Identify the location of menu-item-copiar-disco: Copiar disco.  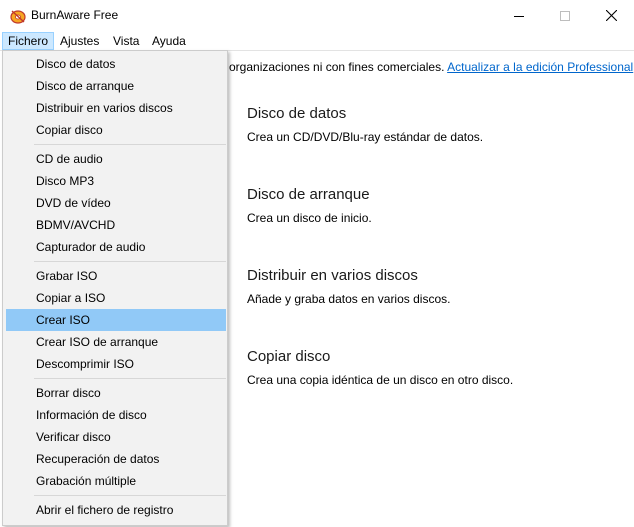
(116, 130).